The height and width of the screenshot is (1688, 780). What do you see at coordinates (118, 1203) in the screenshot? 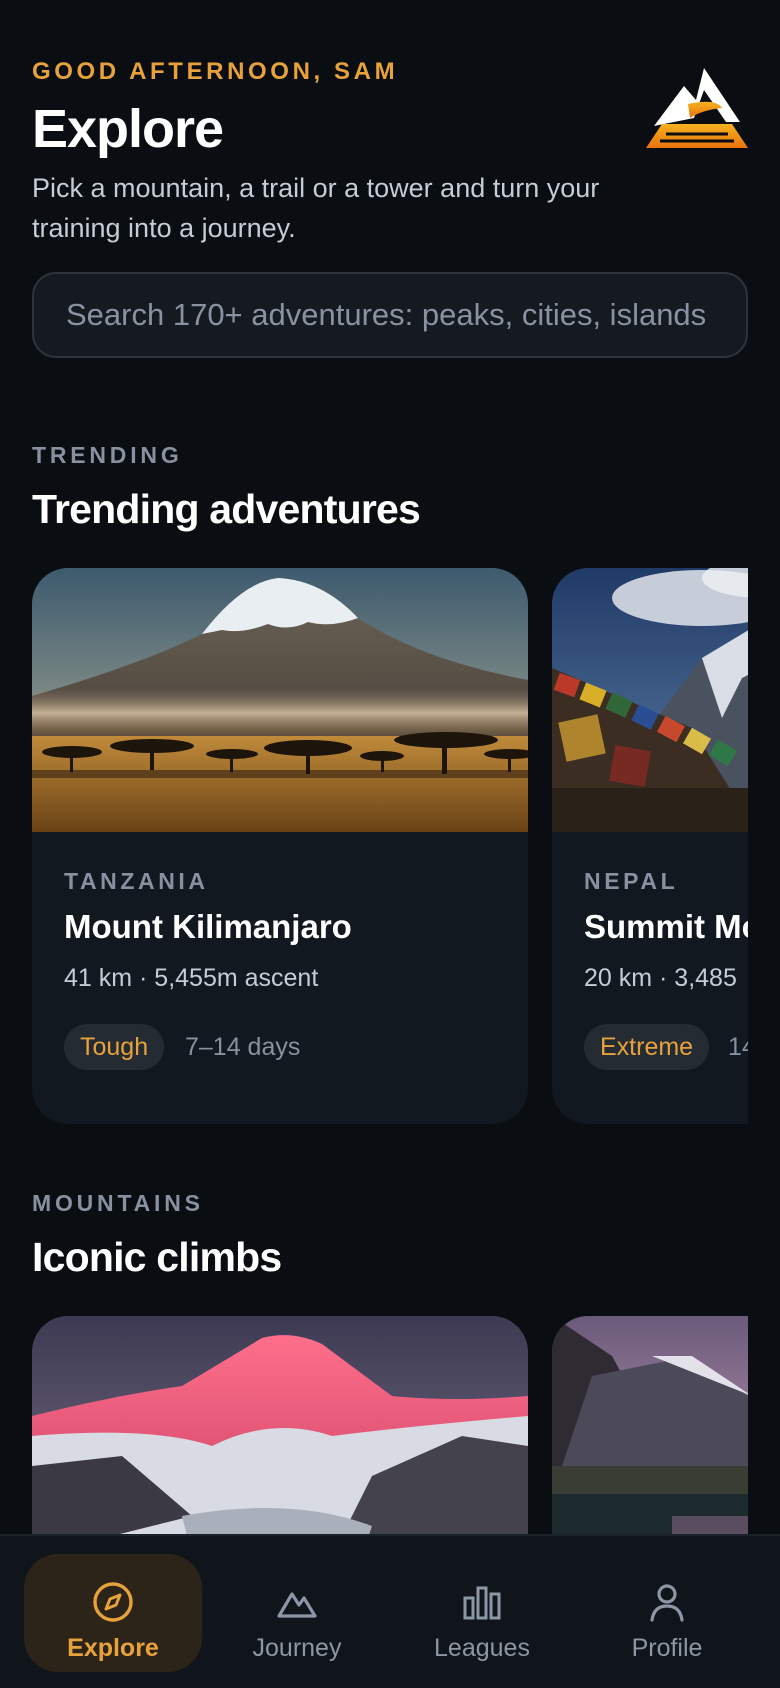
I see `section-eyebrow-mountains: MOUNTAINS` at bounding box center [118, 1203].